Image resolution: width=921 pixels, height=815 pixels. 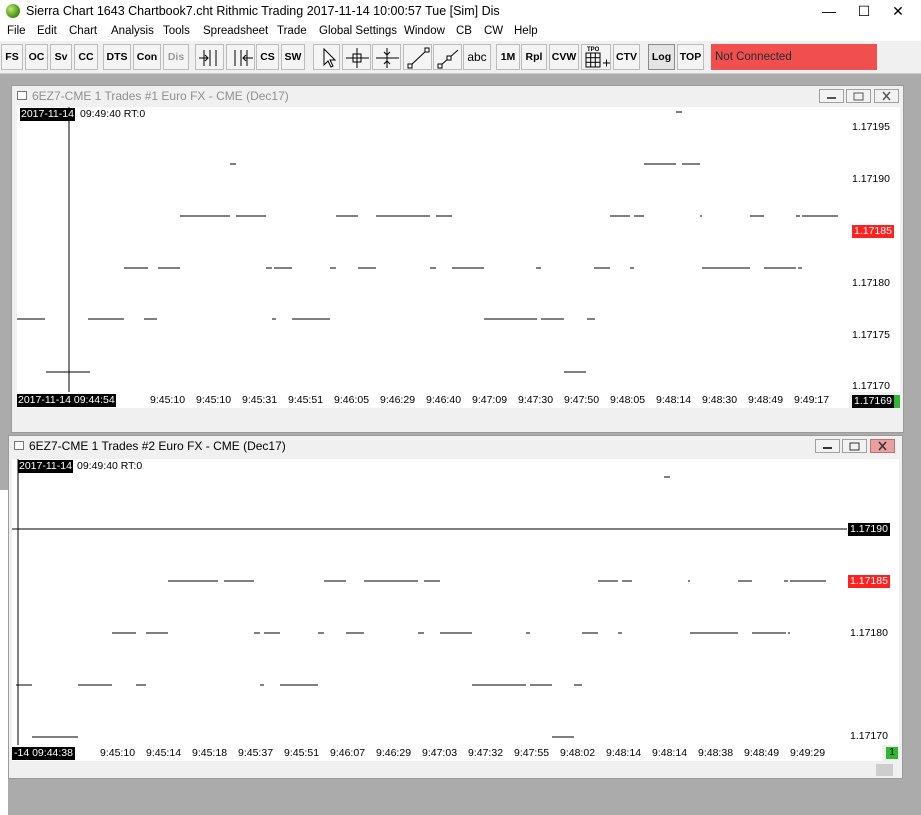 I want to click on crosshair-icon, so click(x=357, y=58).